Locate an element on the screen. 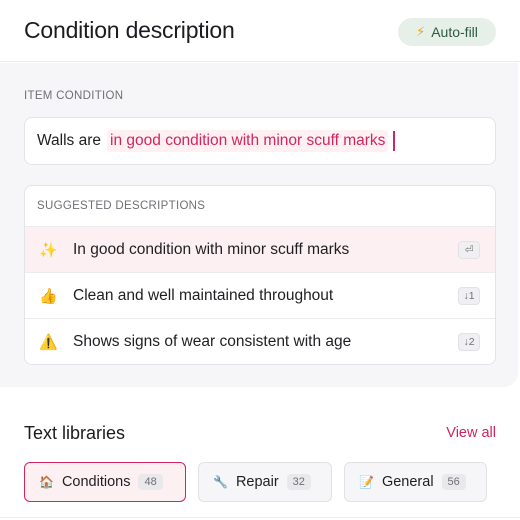  shortcut-hint: ↓1 is located at coordinates (469, 296).